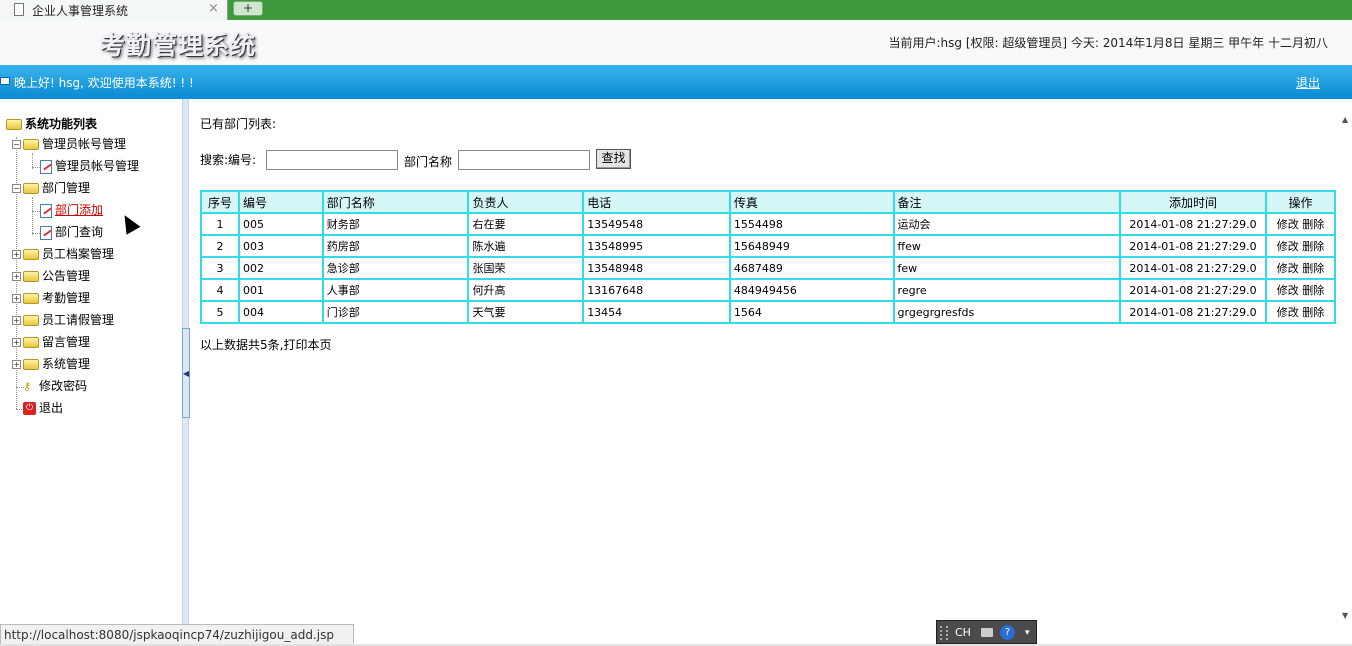 This screenshot has width=1352, height=646. Describe the element at coordinates (228, 160) in the screenshot. I see `search-row: 搜索:编号:` at that location.